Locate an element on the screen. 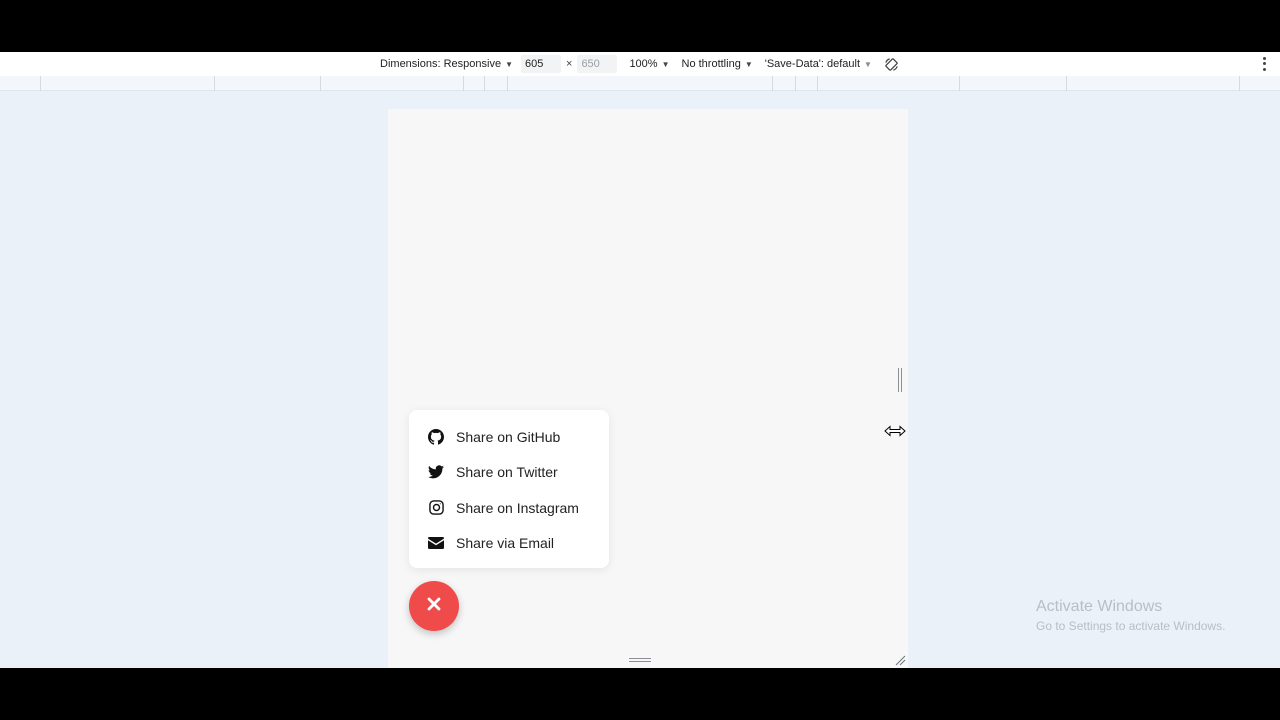 The height and width of the screenshot is (720, 1280). height-input is located at coordinates (597, 64).